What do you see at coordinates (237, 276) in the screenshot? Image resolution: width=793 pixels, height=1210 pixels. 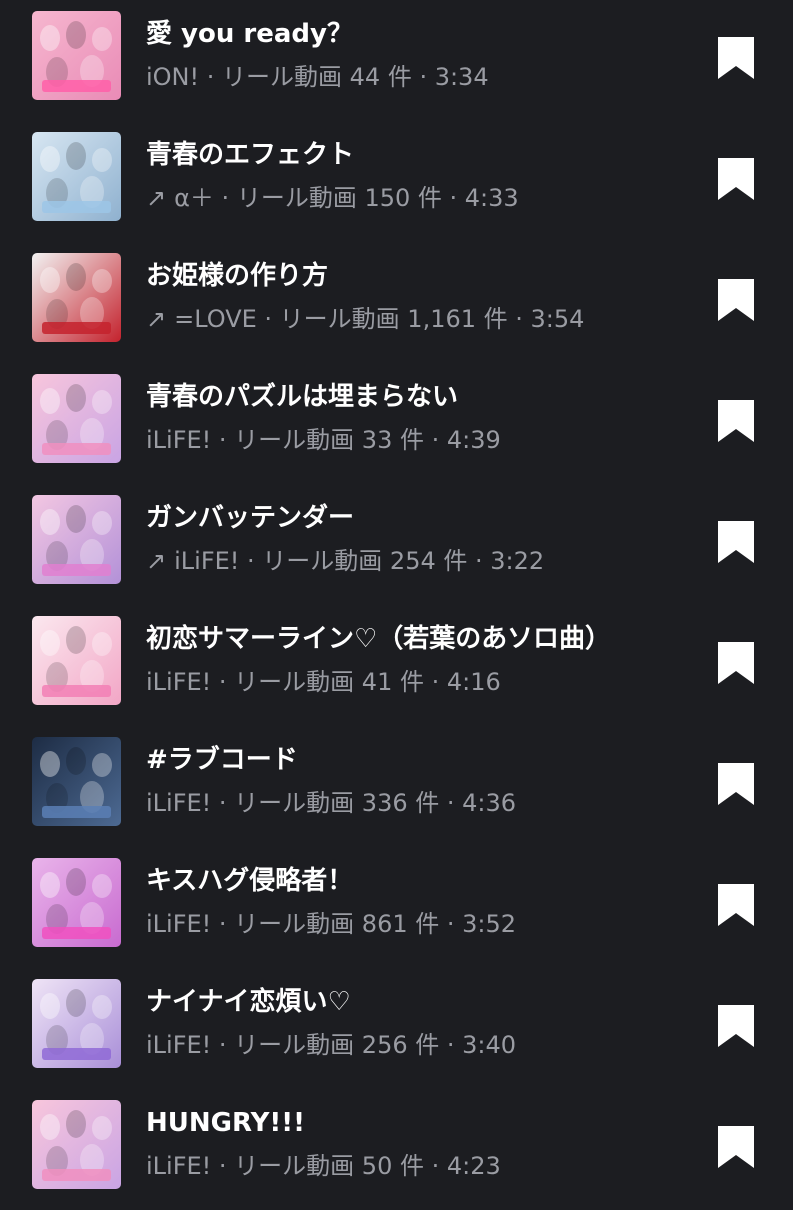 I see `song-title: お姫様の作り方` at bounding box center [237, 276].